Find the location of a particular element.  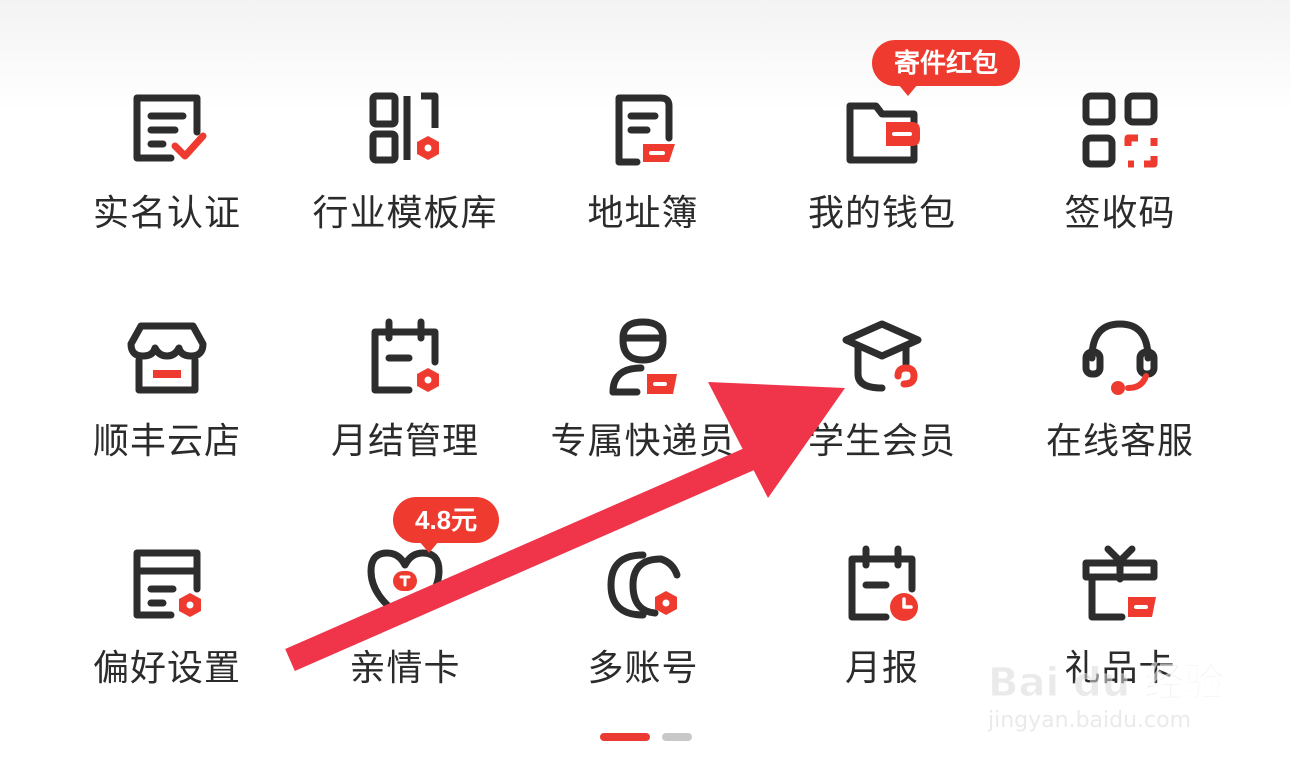

courier-icon is located at coordinates (643, 358).